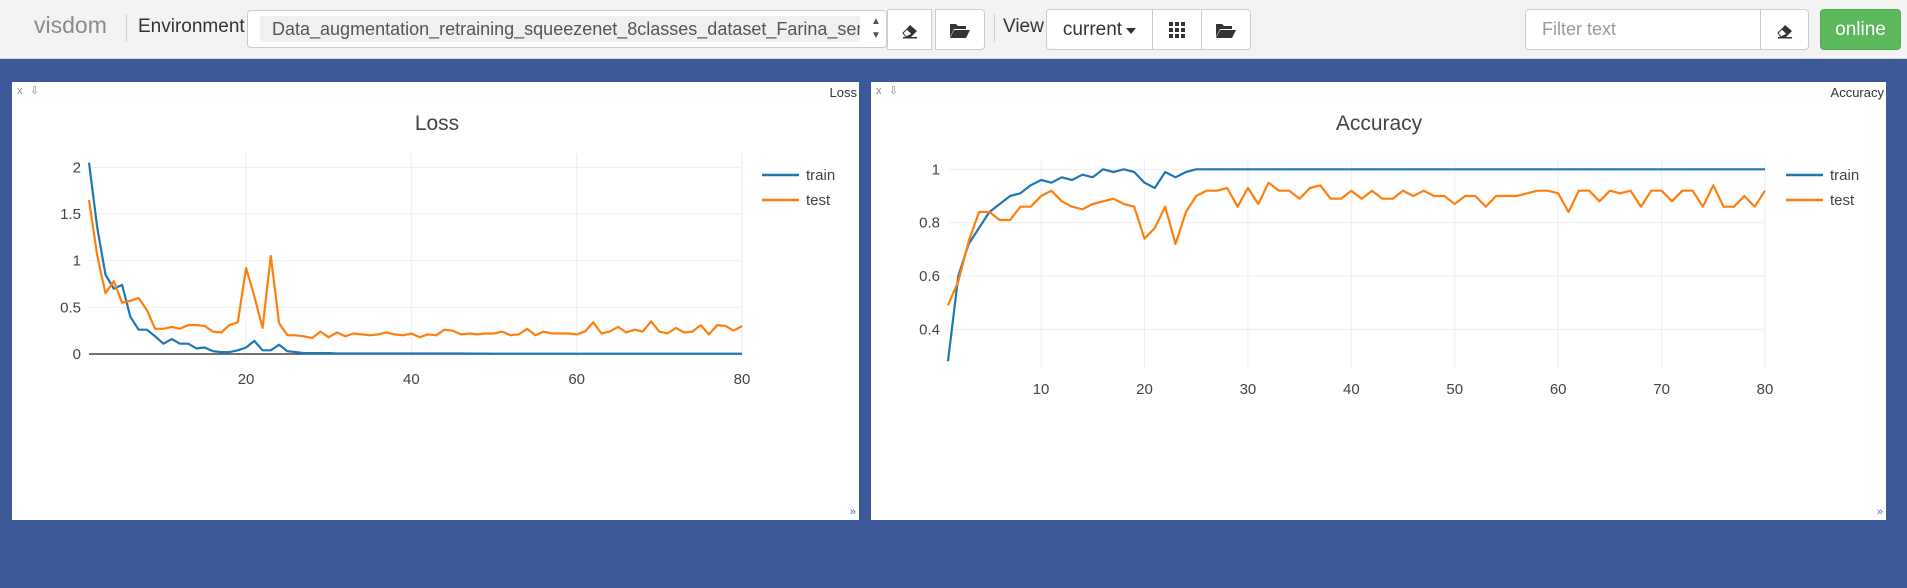 The height and width of the screenshot is (588, 1907). I want to click on y-tick-label: 0.6, so click(929, 276).